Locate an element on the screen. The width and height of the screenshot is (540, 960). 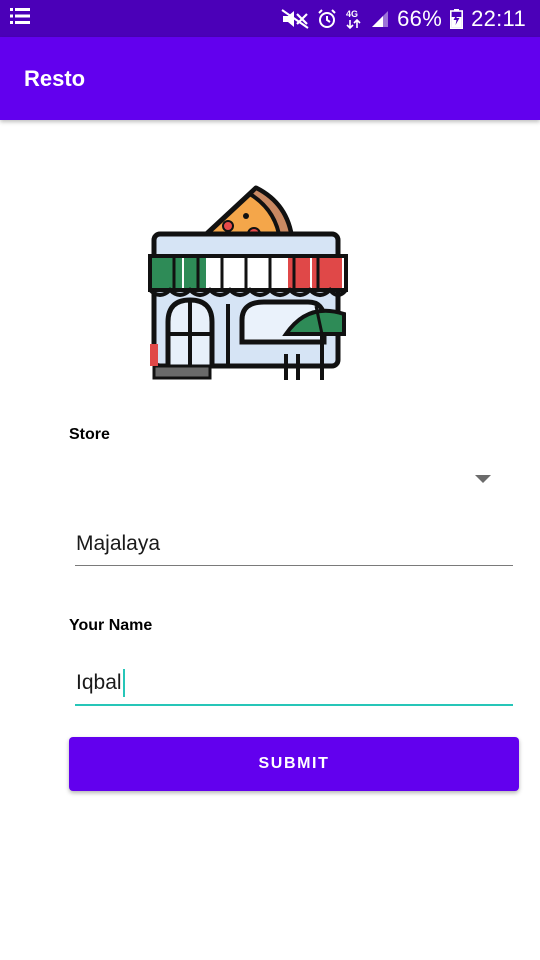
store-spinner is located at coordinates (294, 478).